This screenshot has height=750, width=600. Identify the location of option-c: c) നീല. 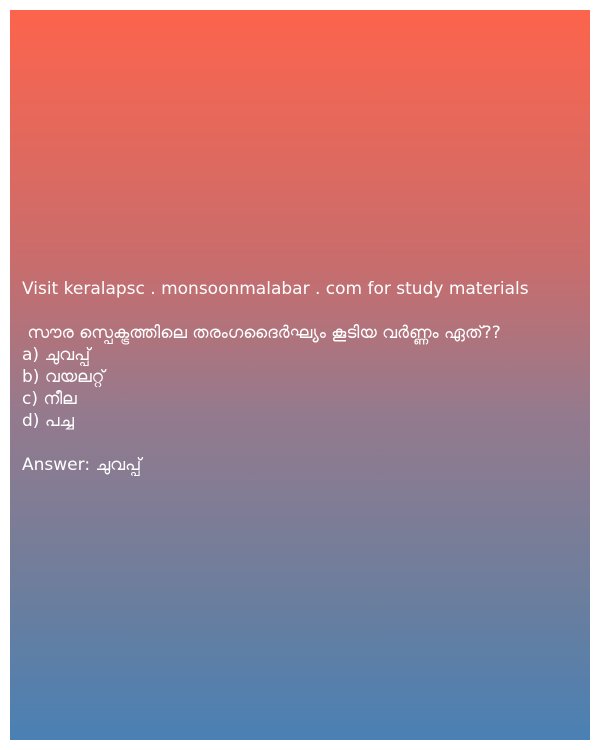
(49, 399).